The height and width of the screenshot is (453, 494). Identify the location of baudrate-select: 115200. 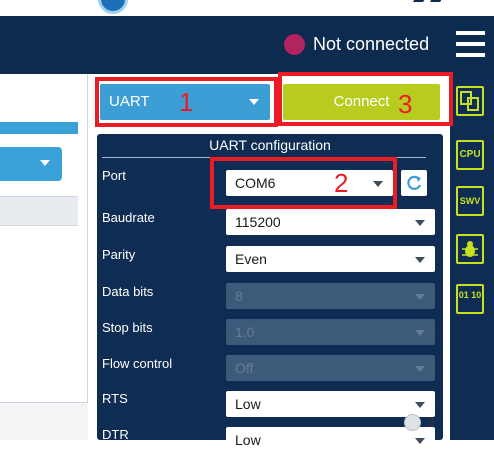
(330, 222).